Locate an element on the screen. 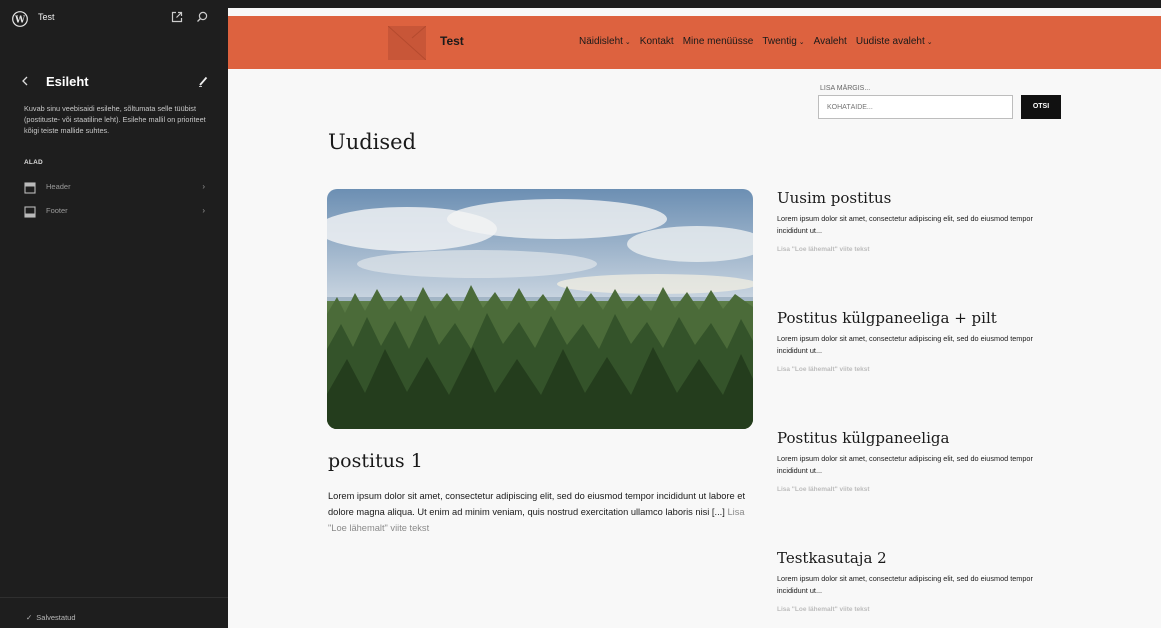  save-status: ✓ Salvestatud is located at coordinates (51, 617).